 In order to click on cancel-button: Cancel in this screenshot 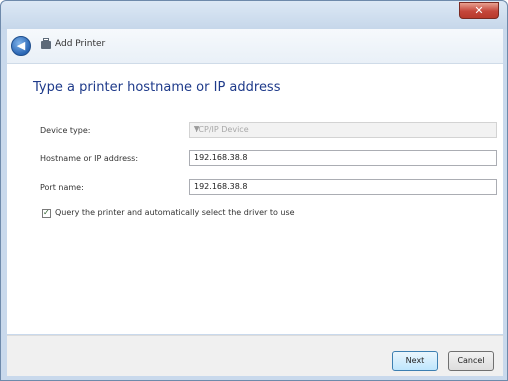, I will do `click(471, 361)`.